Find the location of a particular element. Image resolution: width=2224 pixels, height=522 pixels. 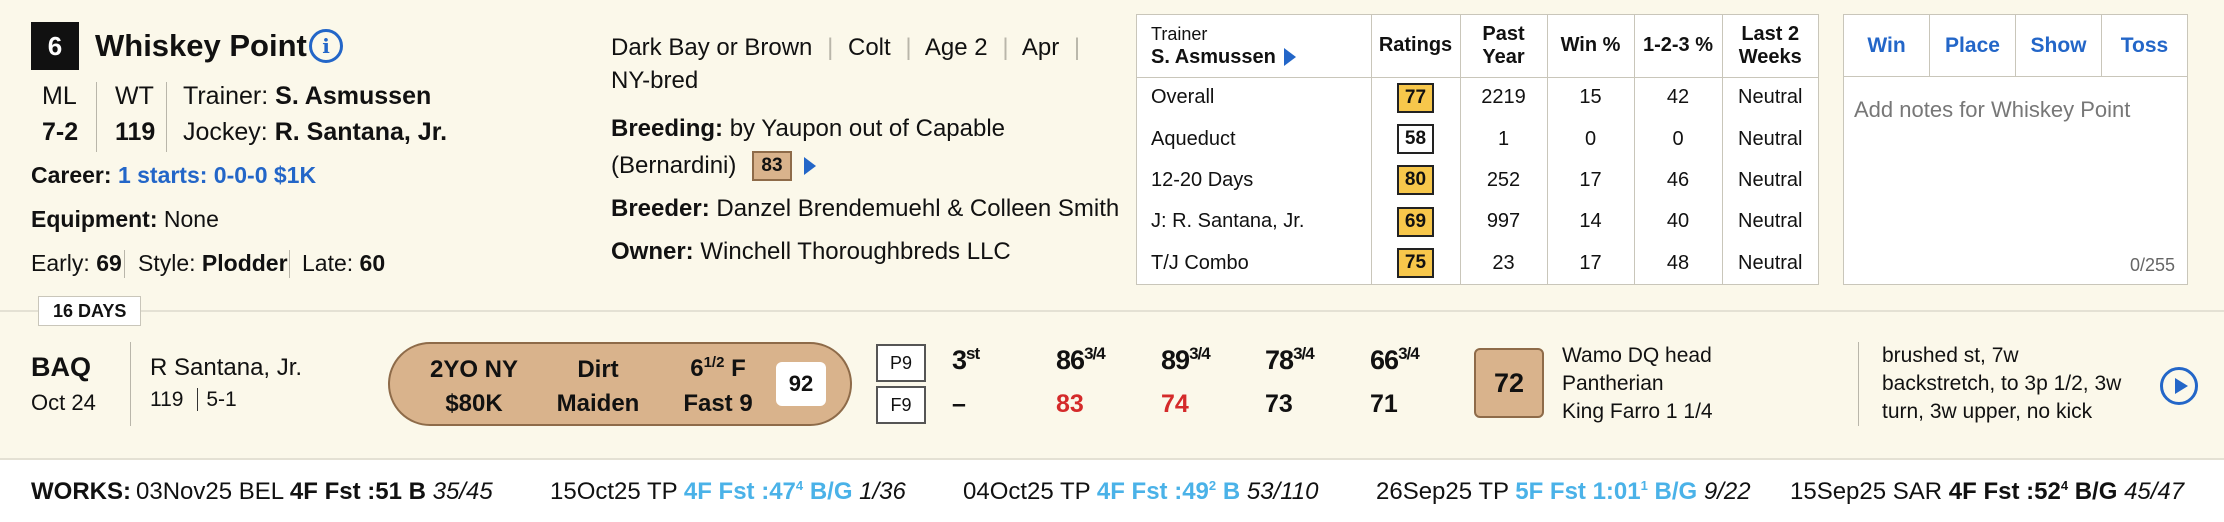

post-position: P9 is located at coordinates (901, 363).